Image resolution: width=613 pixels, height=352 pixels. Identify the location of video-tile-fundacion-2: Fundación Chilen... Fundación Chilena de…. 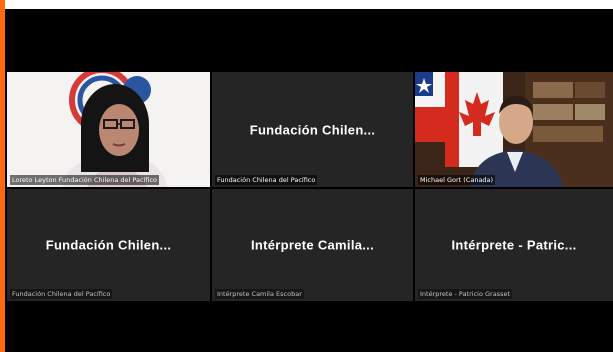
(108, 245).